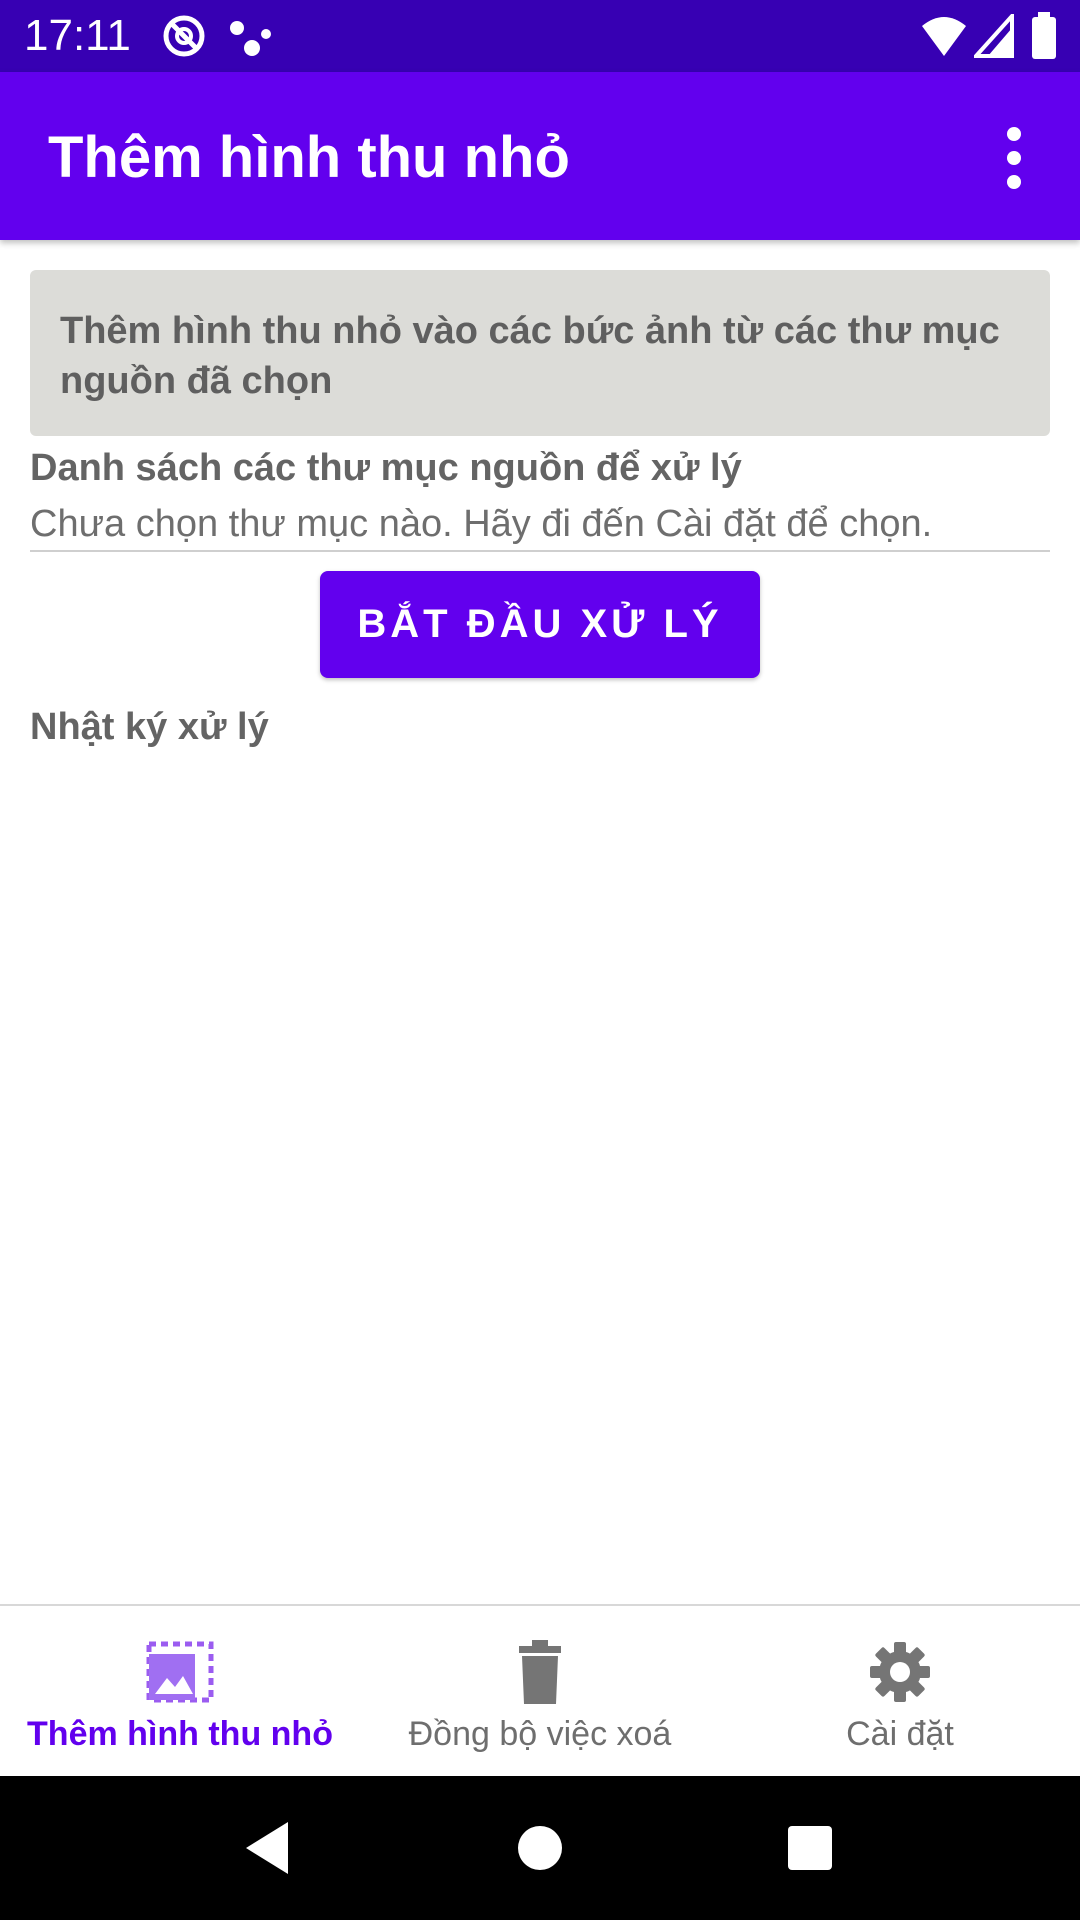 This screenshot has height=1920, width=1080. I want to click on nav-label: Cài đặt, so click(900, 1734).